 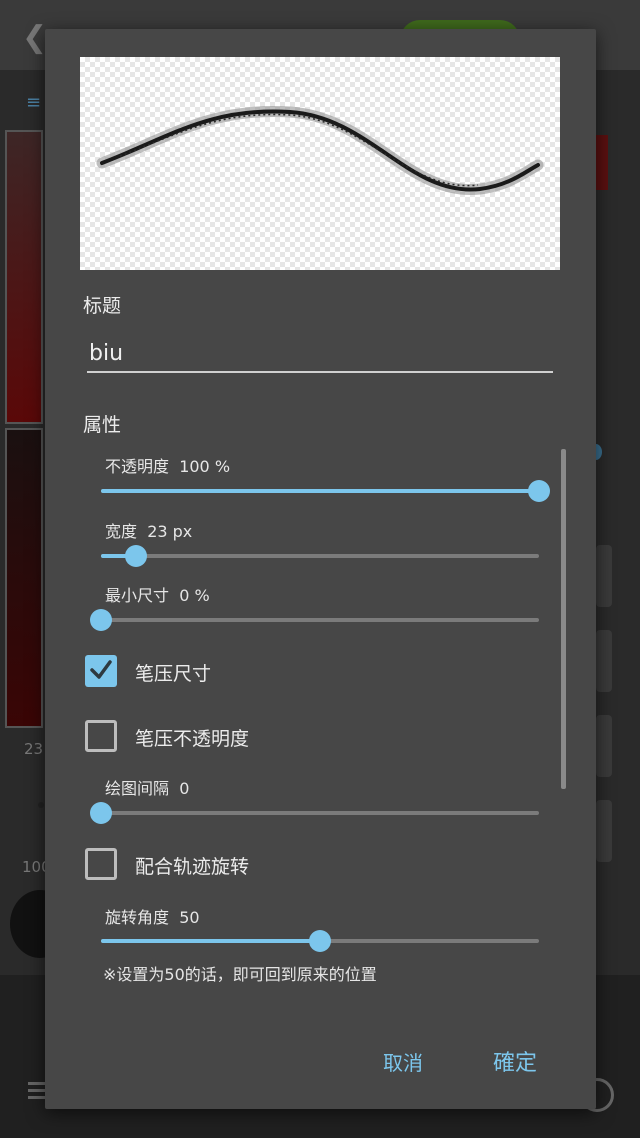 I want to click on rotation-angle-label: 旋转角度 50, so click(x=152, y=917).